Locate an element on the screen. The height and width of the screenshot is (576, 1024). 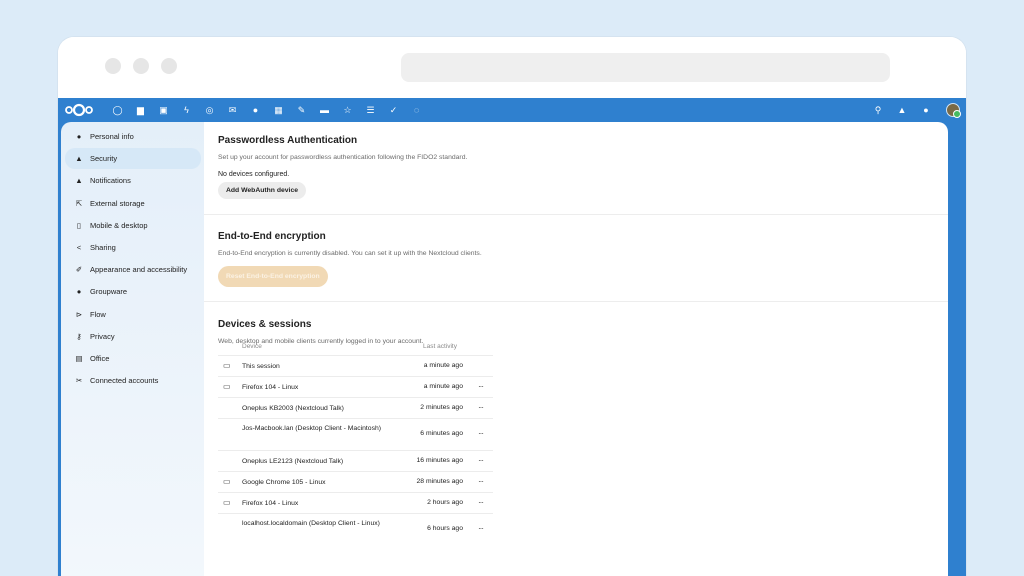
sidebar-item-external-storage: ⇱ External storage is located at coordinates (133, 203).